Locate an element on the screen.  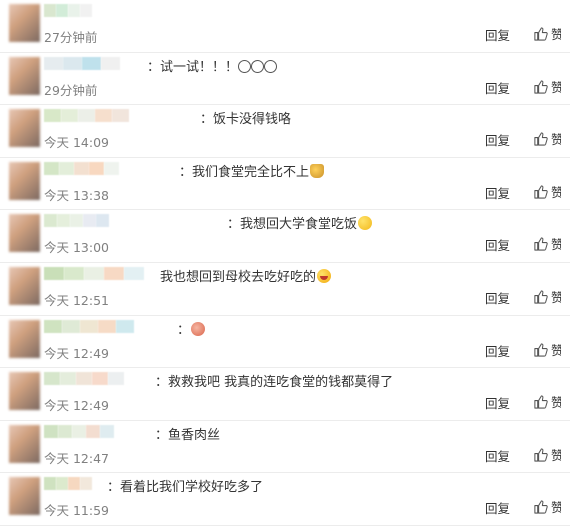
comment-text: ：我们食堂完全比不上 is located at coordinates (252, 170).